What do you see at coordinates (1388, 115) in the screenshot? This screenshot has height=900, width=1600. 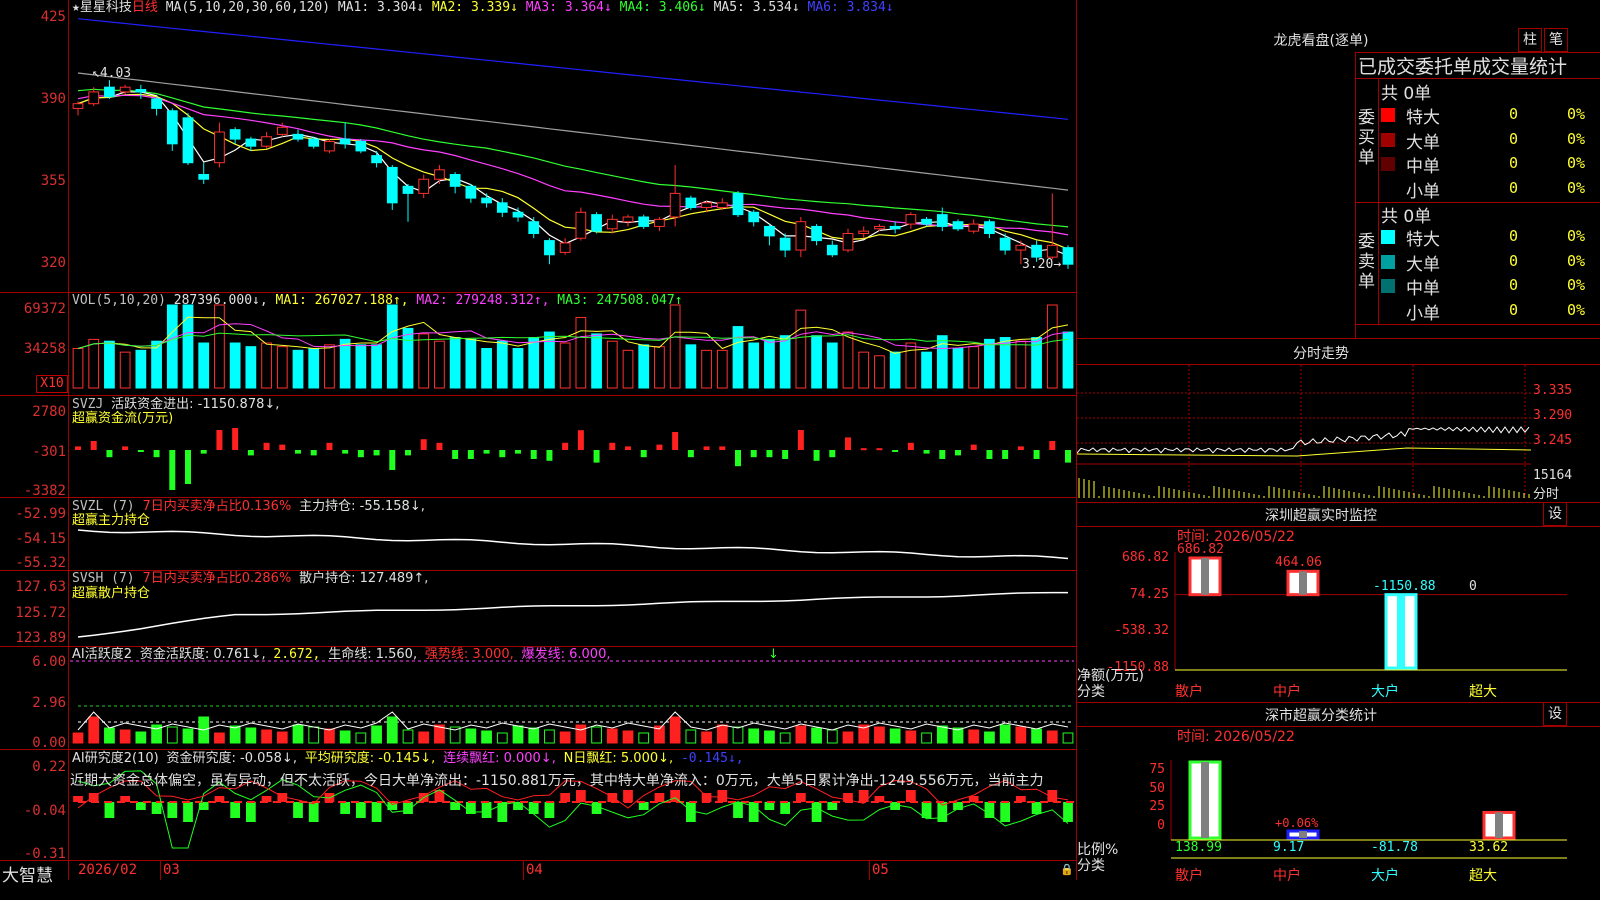 I see `legend-swatch` at bounding box center [1388, 115].